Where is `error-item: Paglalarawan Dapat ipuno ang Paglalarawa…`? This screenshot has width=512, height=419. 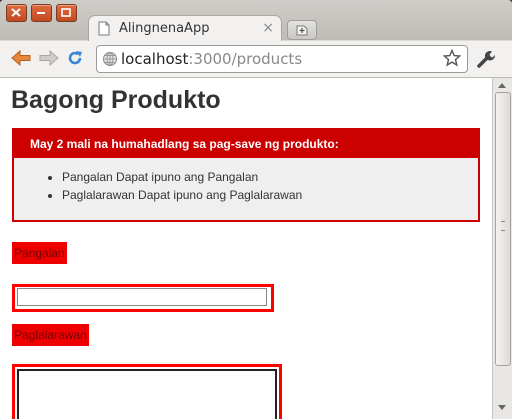 error-item: Paglalarawan Dapat ipuno ang Paglalarawa… is located at coordinates (270, 195).